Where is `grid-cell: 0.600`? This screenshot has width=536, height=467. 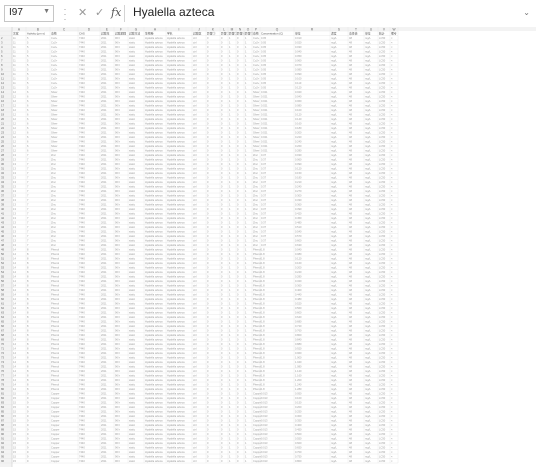 grid-cell: 0.600 is located at coordinates (298, 313).